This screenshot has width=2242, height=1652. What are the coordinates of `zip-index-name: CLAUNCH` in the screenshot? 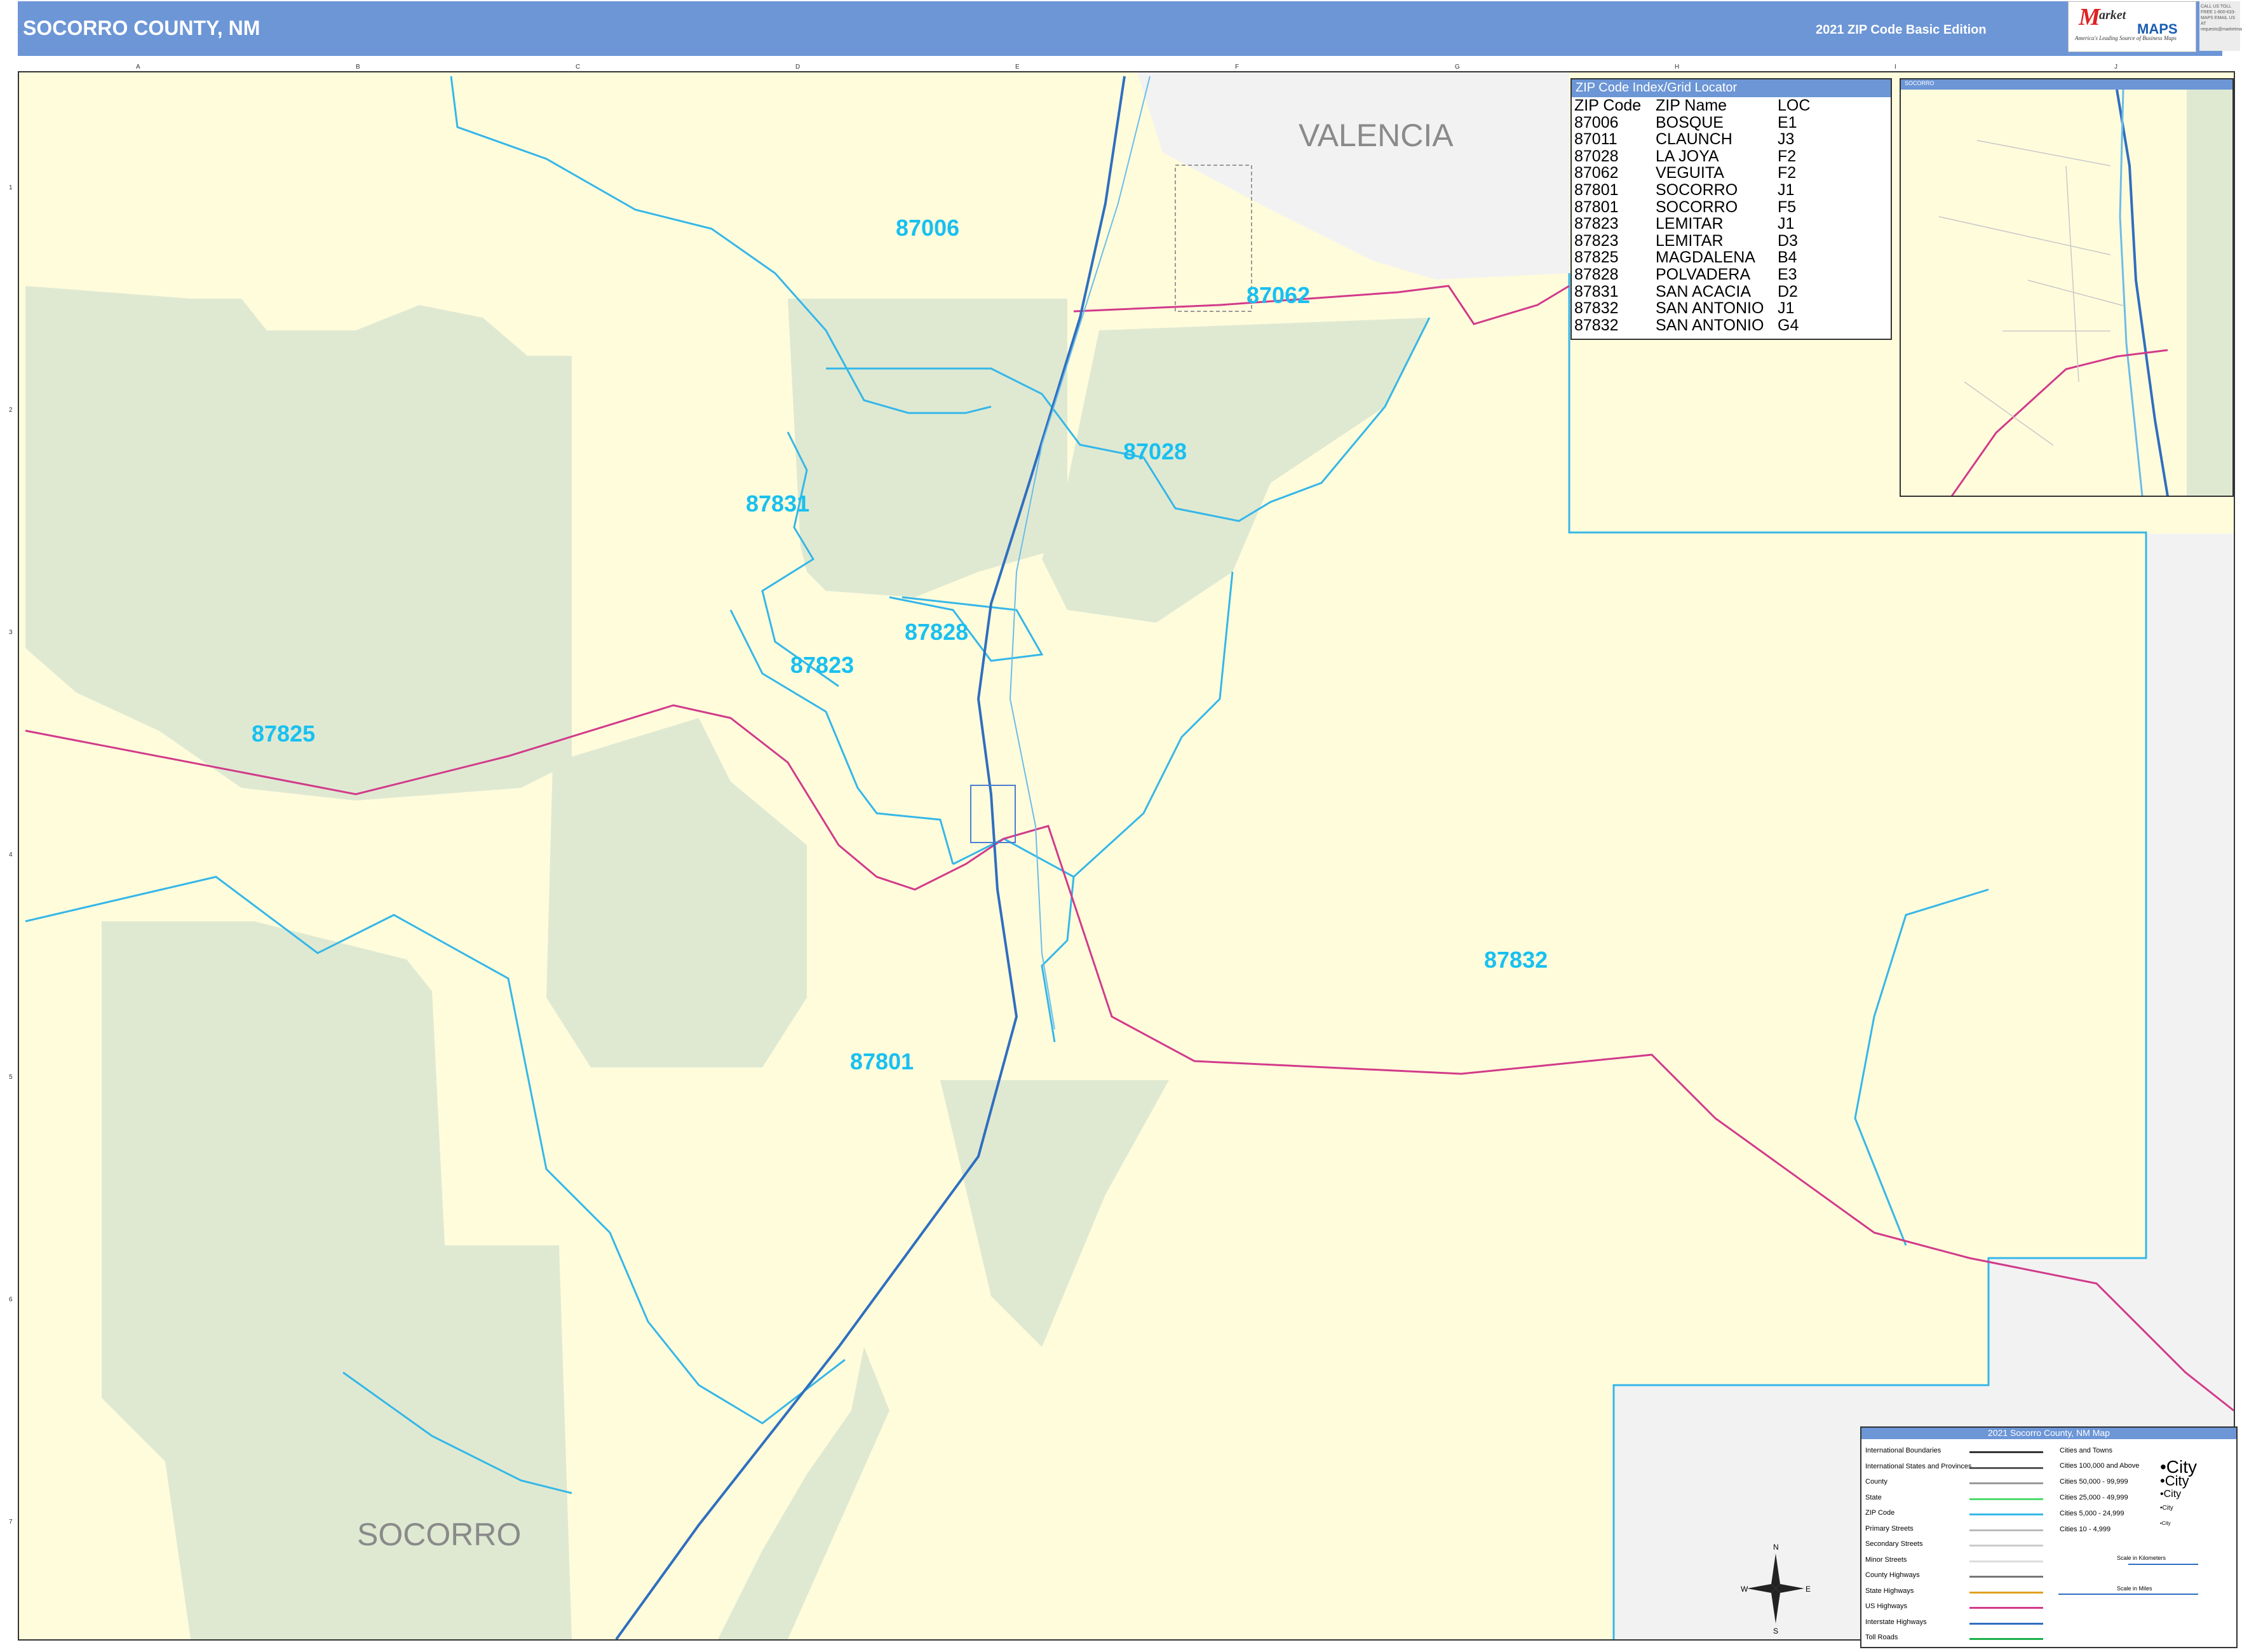 It's located at (1694, 139).